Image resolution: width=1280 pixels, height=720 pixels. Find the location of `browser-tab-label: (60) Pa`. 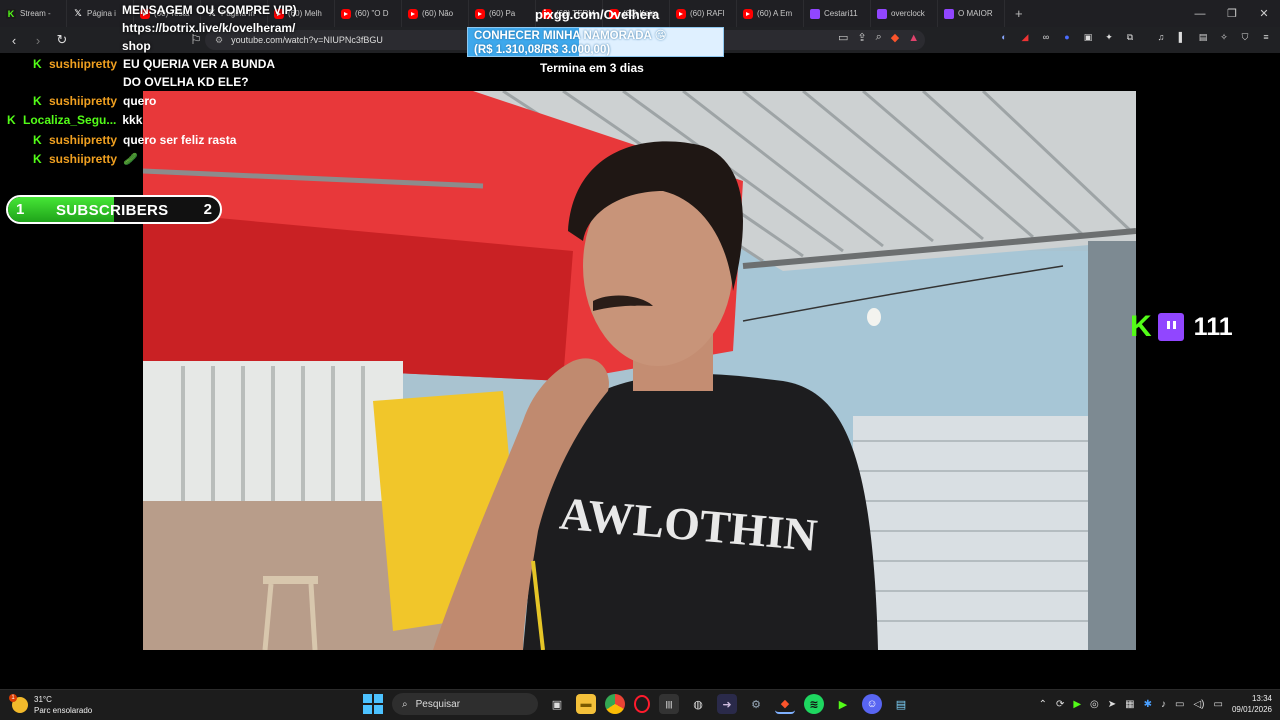

browser-tab-label: (60) Pa is located at coordinates (502, 13).